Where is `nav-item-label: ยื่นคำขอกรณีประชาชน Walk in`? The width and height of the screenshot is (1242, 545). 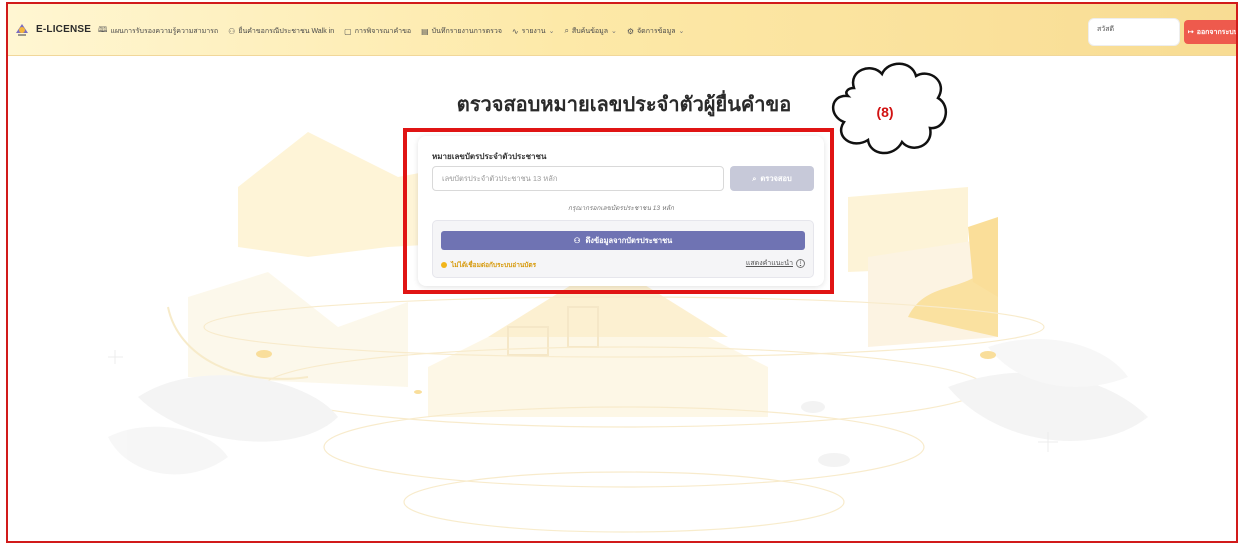 nav-item-label: ยื่นคำขอกรณีประชาชน Walk in is located at coordinates (286, 31).